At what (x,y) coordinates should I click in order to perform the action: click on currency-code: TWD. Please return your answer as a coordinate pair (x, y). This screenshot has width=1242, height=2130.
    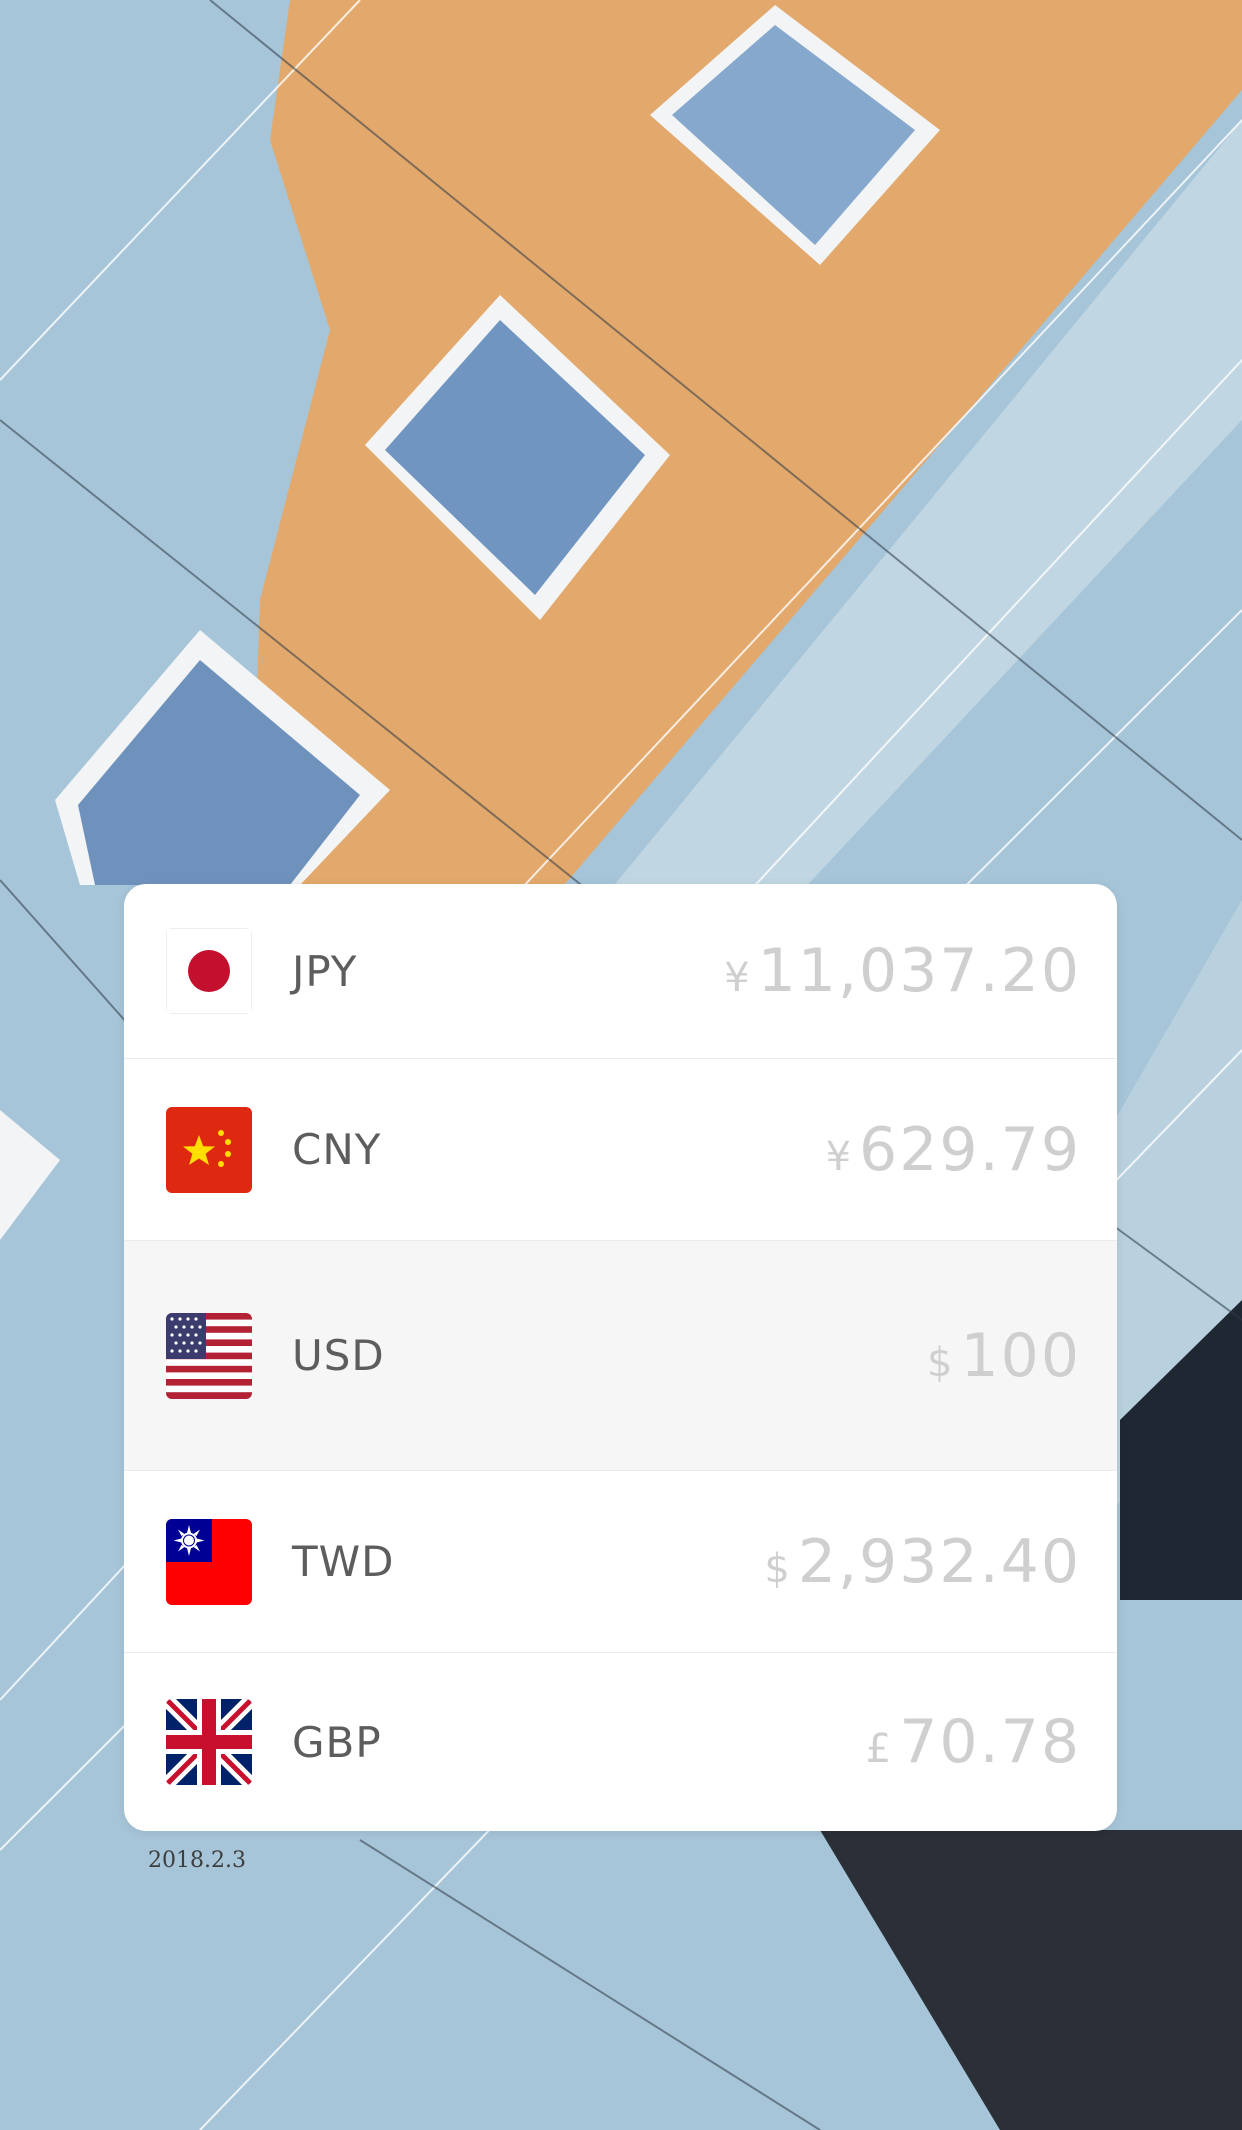
    Looking at the image, I should click on (343, 1561).